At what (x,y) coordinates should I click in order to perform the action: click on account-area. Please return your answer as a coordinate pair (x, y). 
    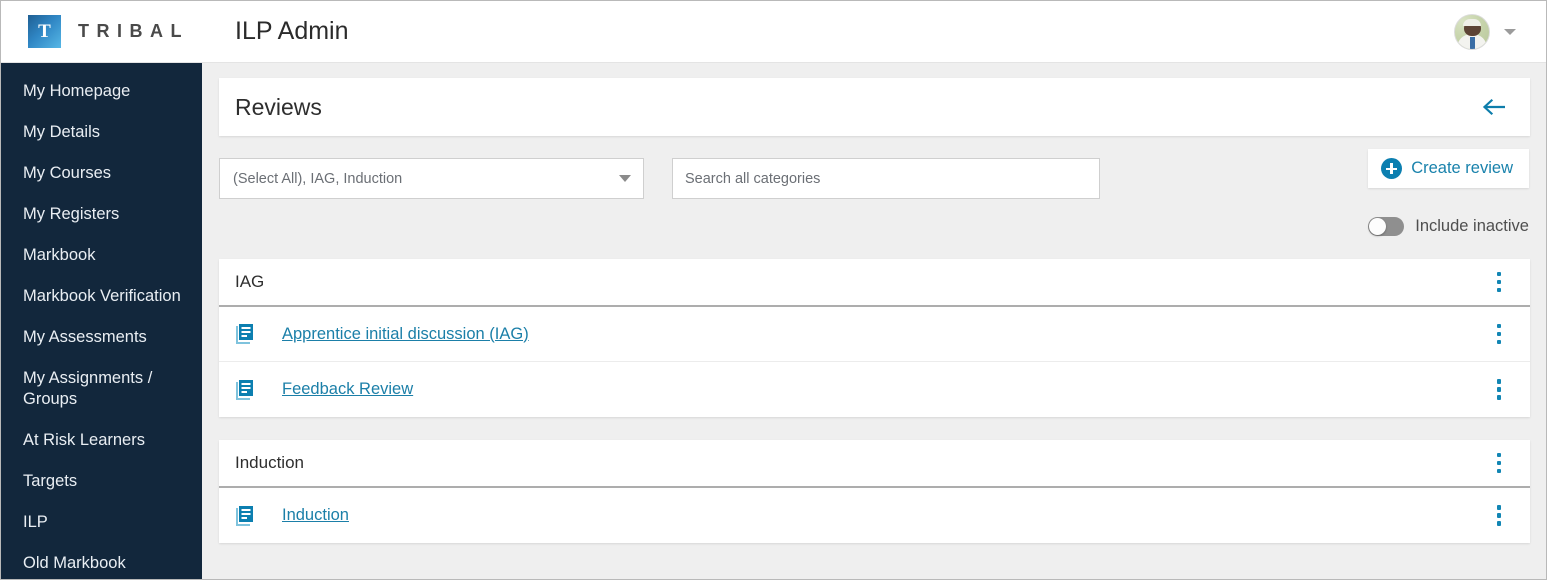
    Looking at the image, I should click on (1485, 31).